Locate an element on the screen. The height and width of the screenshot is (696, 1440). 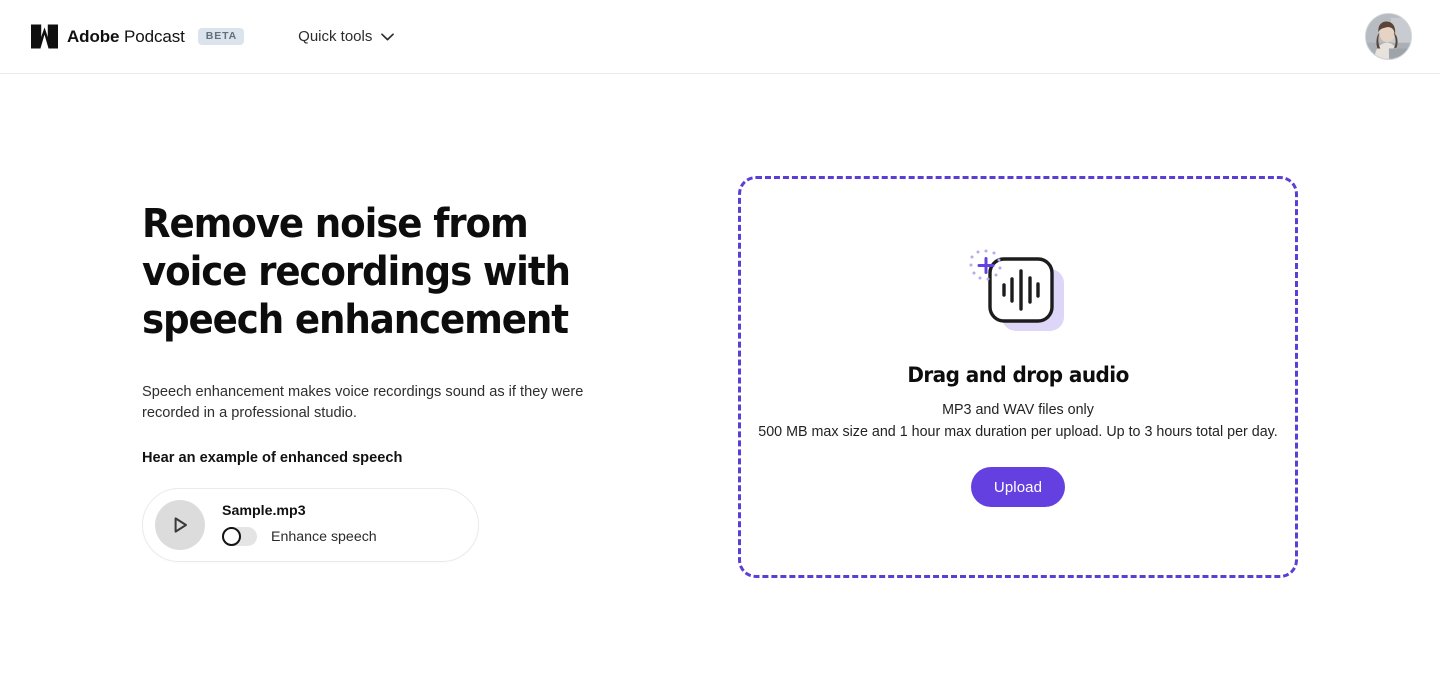
sample-meta: Sample.mp3 Enhance speech is located at coordinates (299, 524).